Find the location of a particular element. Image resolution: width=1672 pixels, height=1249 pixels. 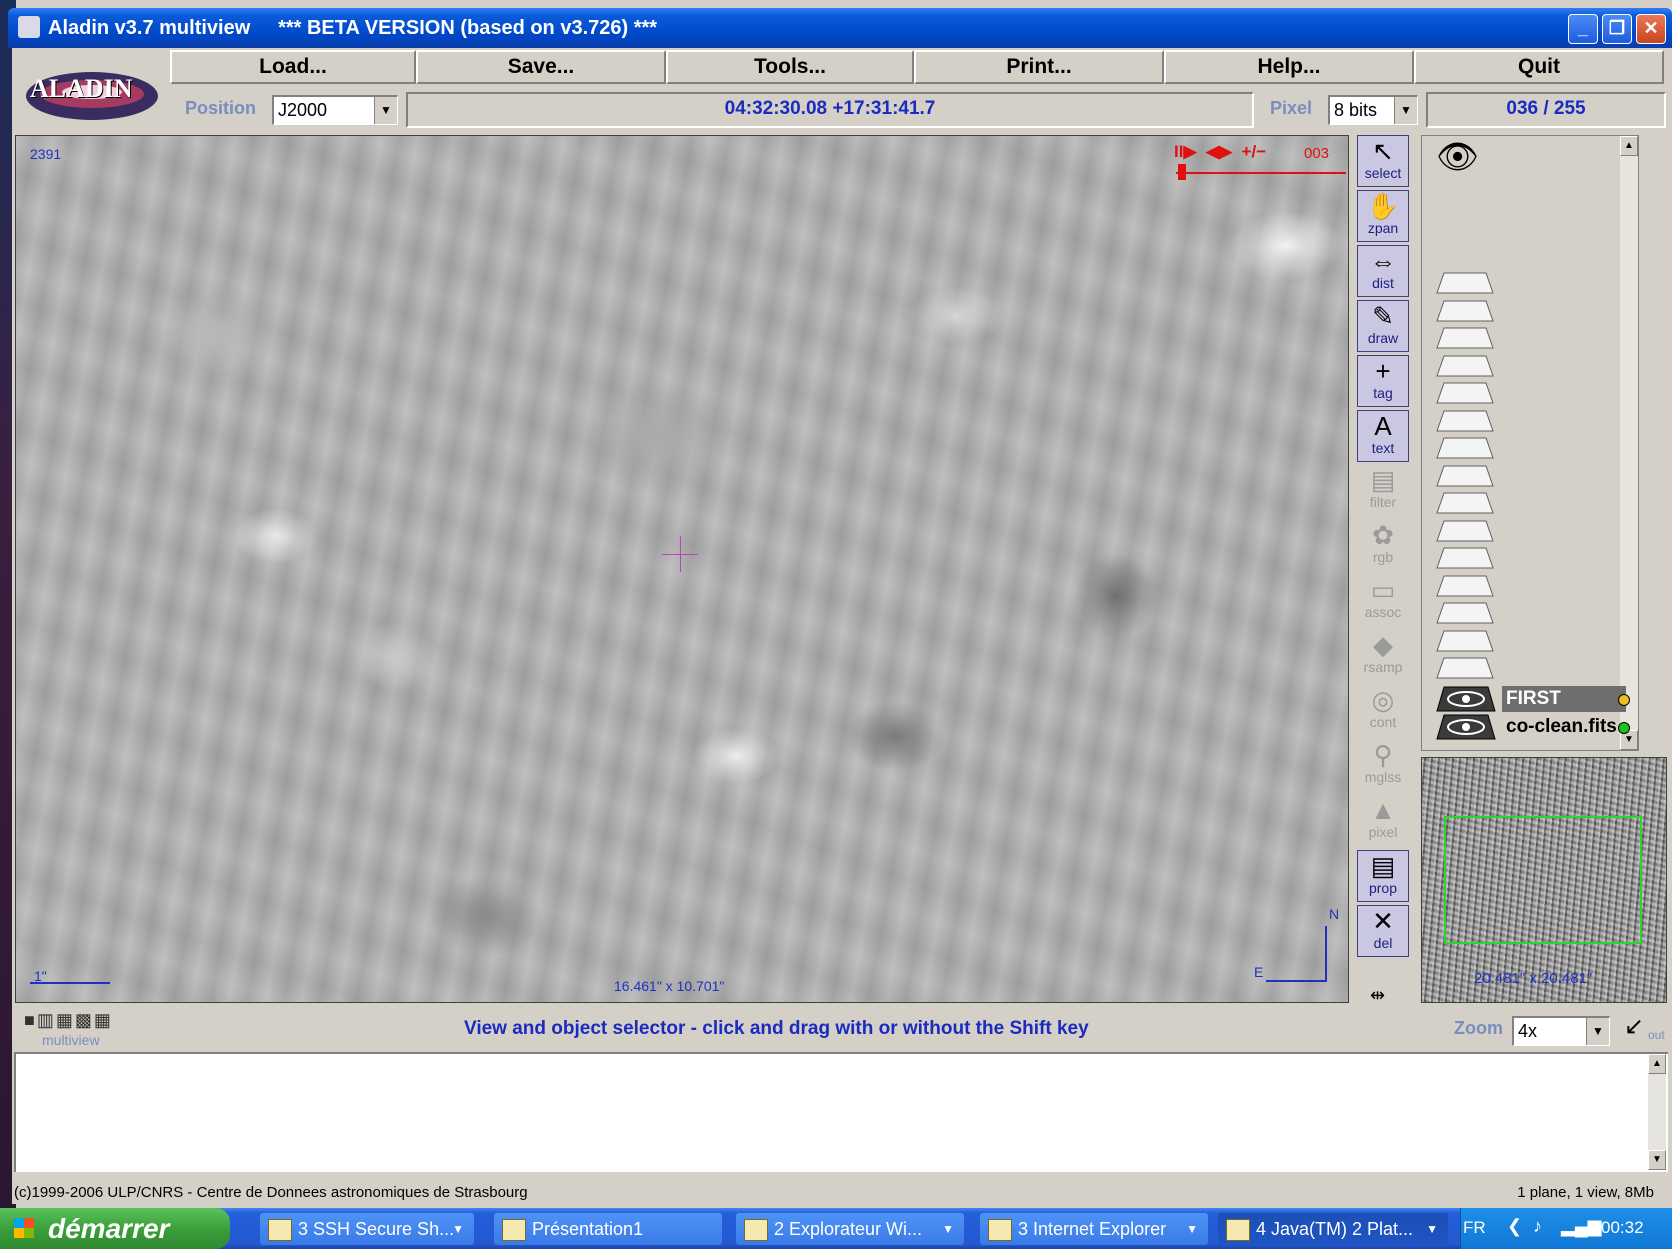

tool-zpan-button: ✋ zpan is located at coordinates (1383, 216).